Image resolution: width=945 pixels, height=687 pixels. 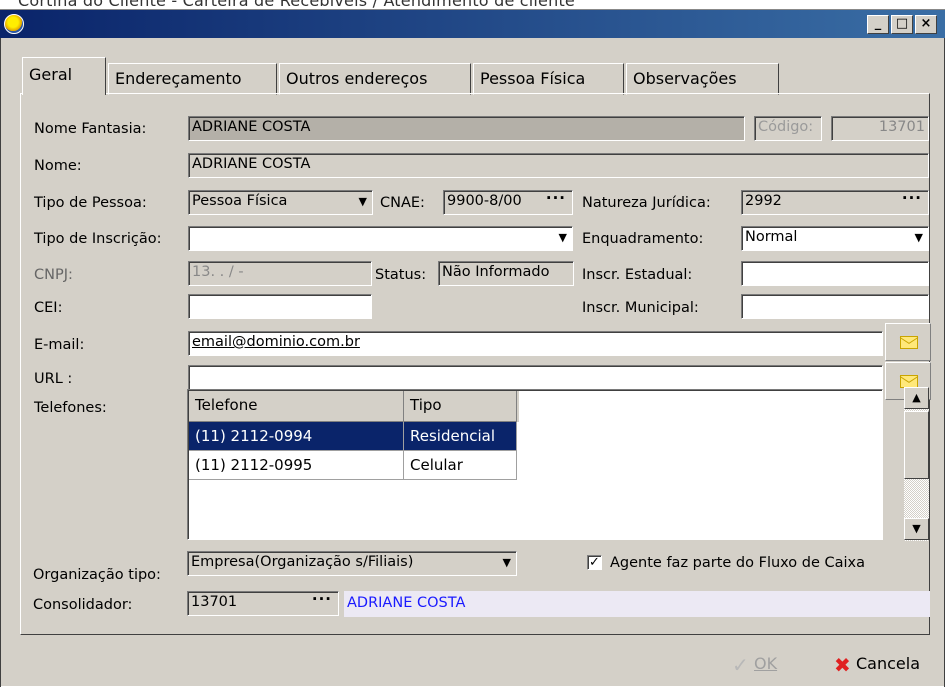 I want to click on inscr-estadual-label: Inscr. Estadual:, so click(x=637, y=275).